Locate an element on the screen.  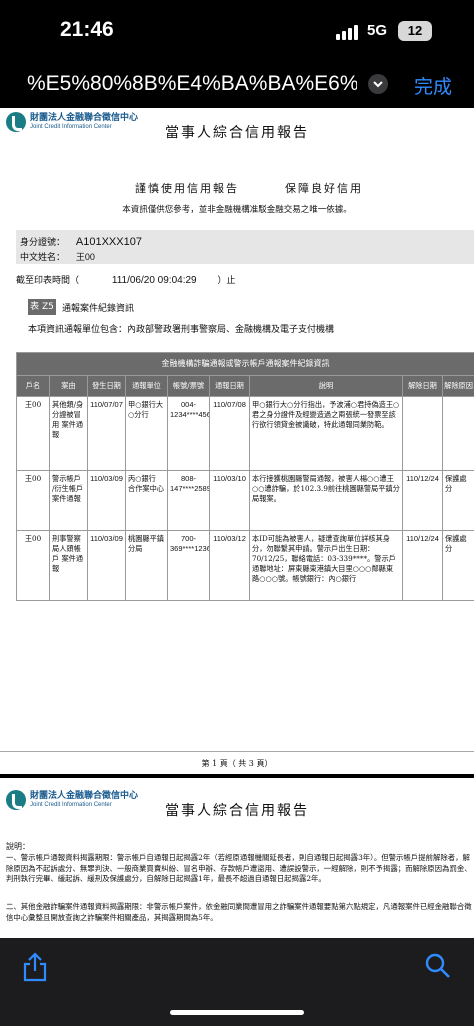
cell-occur-date: 110/07/07 is located at coordinates (106, 433).